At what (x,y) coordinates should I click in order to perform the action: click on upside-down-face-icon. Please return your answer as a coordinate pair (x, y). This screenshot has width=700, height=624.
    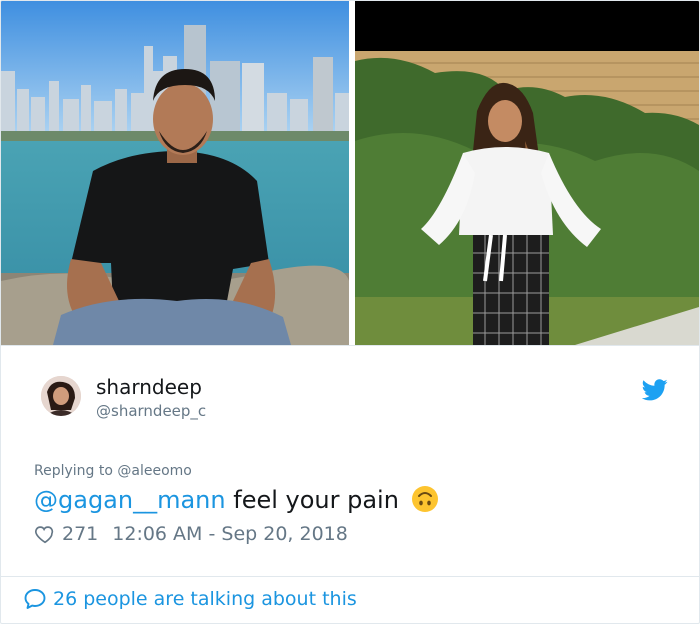
    Looking at the image, I should click on (424, 499).